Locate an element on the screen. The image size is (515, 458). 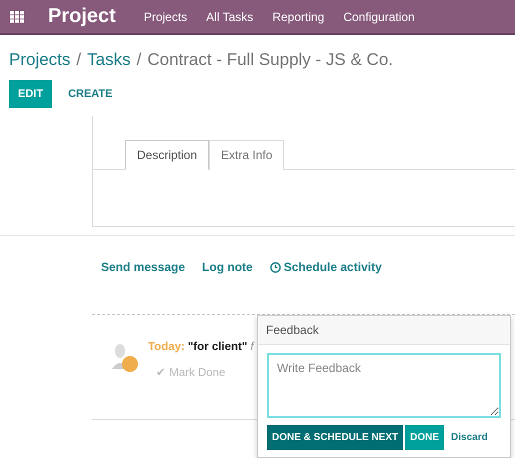
apps-menu-icon is located at coordinates (17, 16).